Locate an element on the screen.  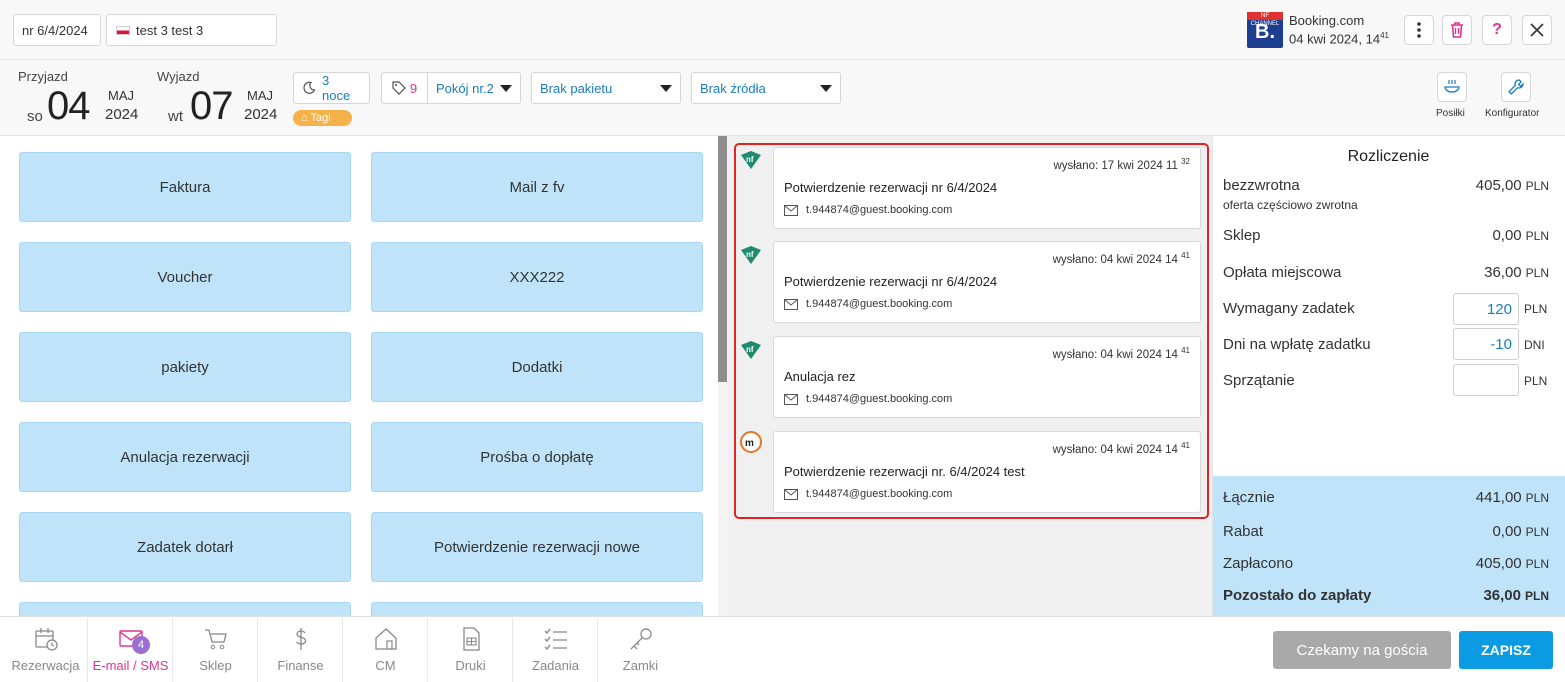
remaining-value: 36,00 PLN is located at coordinates (1516, 595).